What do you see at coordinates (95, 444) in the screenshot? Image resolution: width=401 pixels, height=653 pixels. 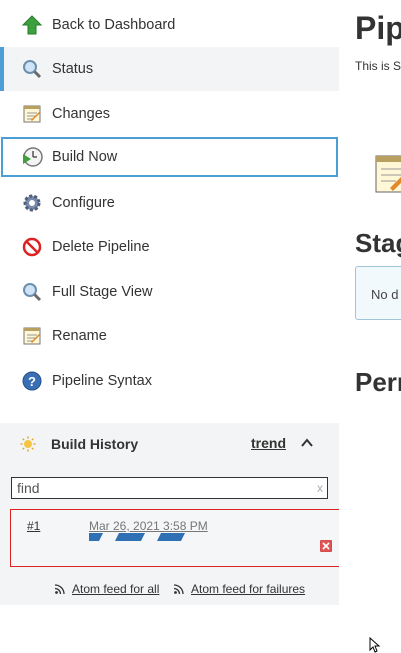 I see `build-history-title: Build History` at bounding box center [95, 444].